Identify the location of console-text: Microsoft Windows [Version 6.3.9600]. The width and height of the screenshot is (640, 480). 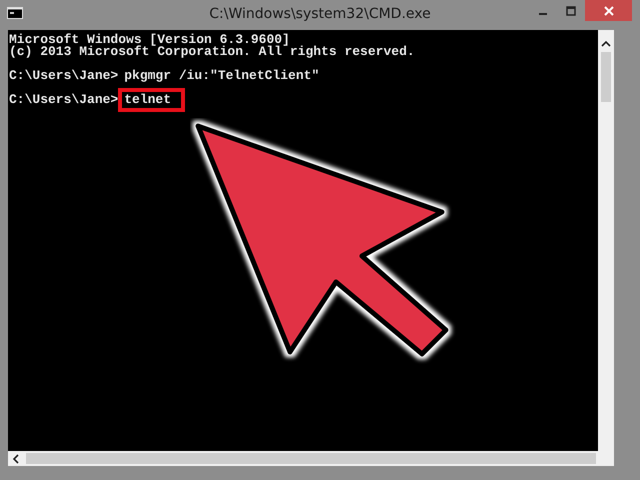
(149, 40).